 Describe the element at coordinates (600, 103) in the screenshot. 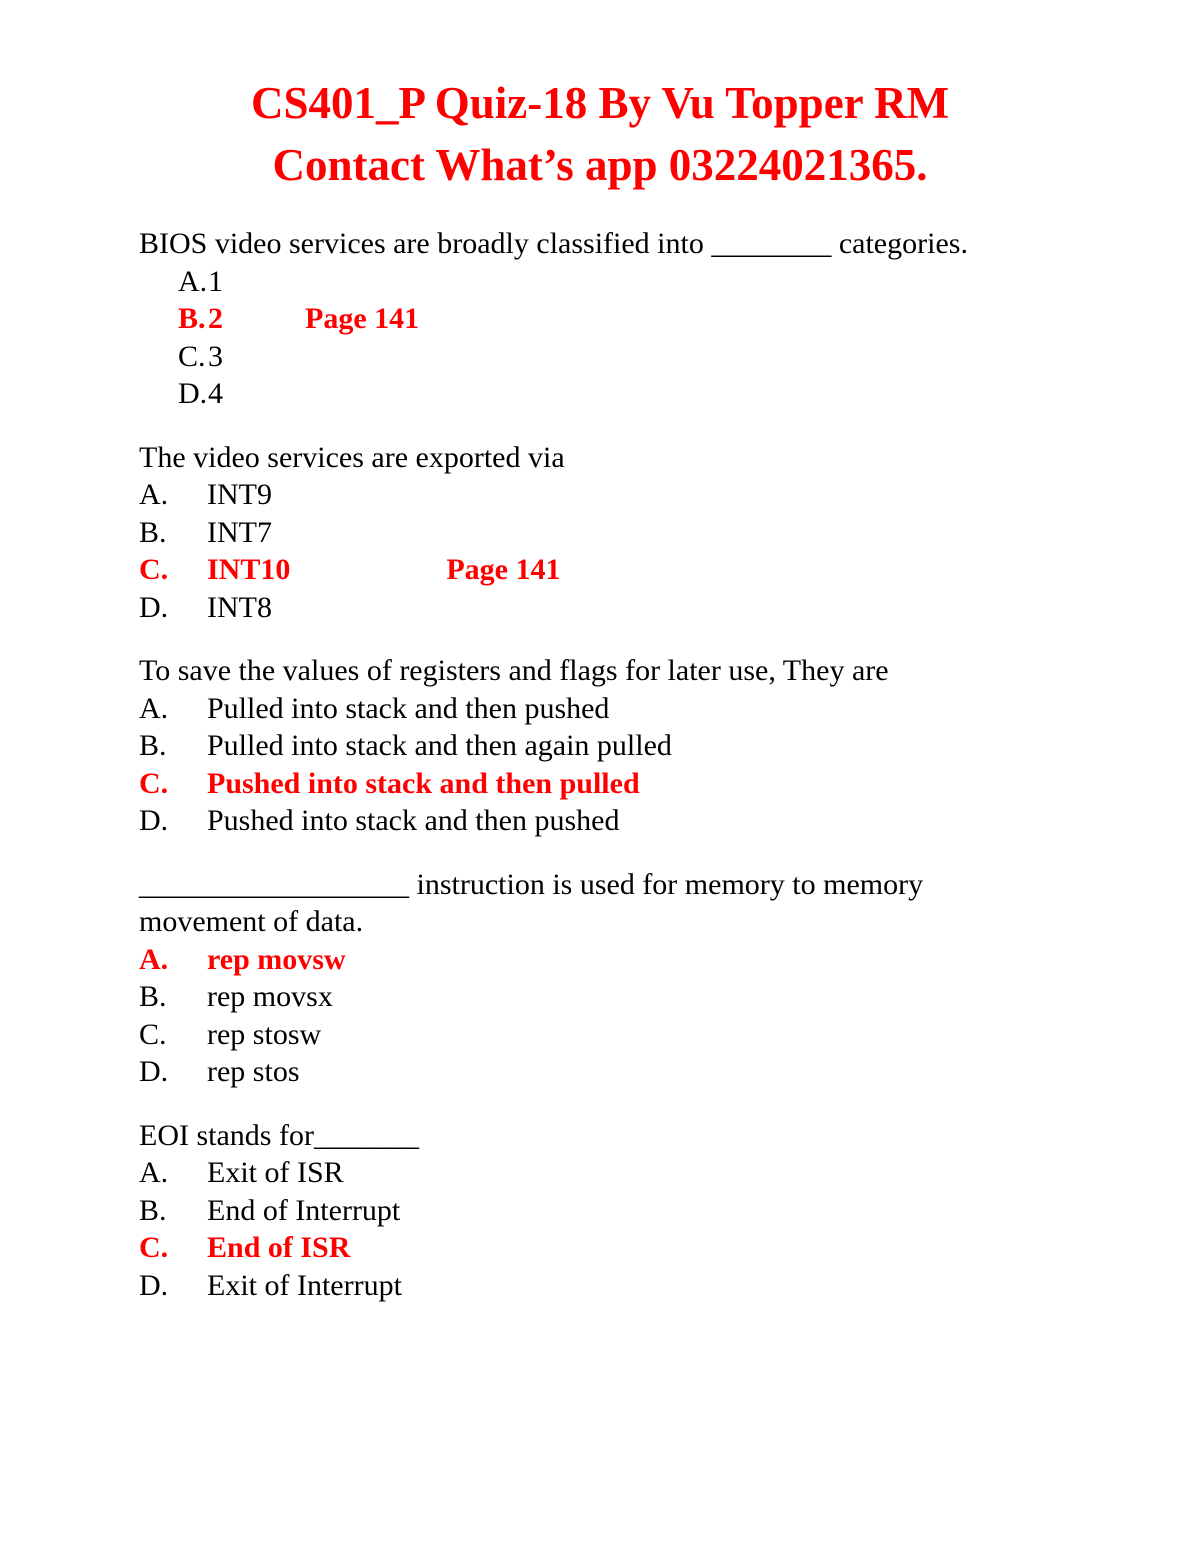

I see `page-title-line-1: CS401_P Quiz-18 By Vu Topper RM` at that location.